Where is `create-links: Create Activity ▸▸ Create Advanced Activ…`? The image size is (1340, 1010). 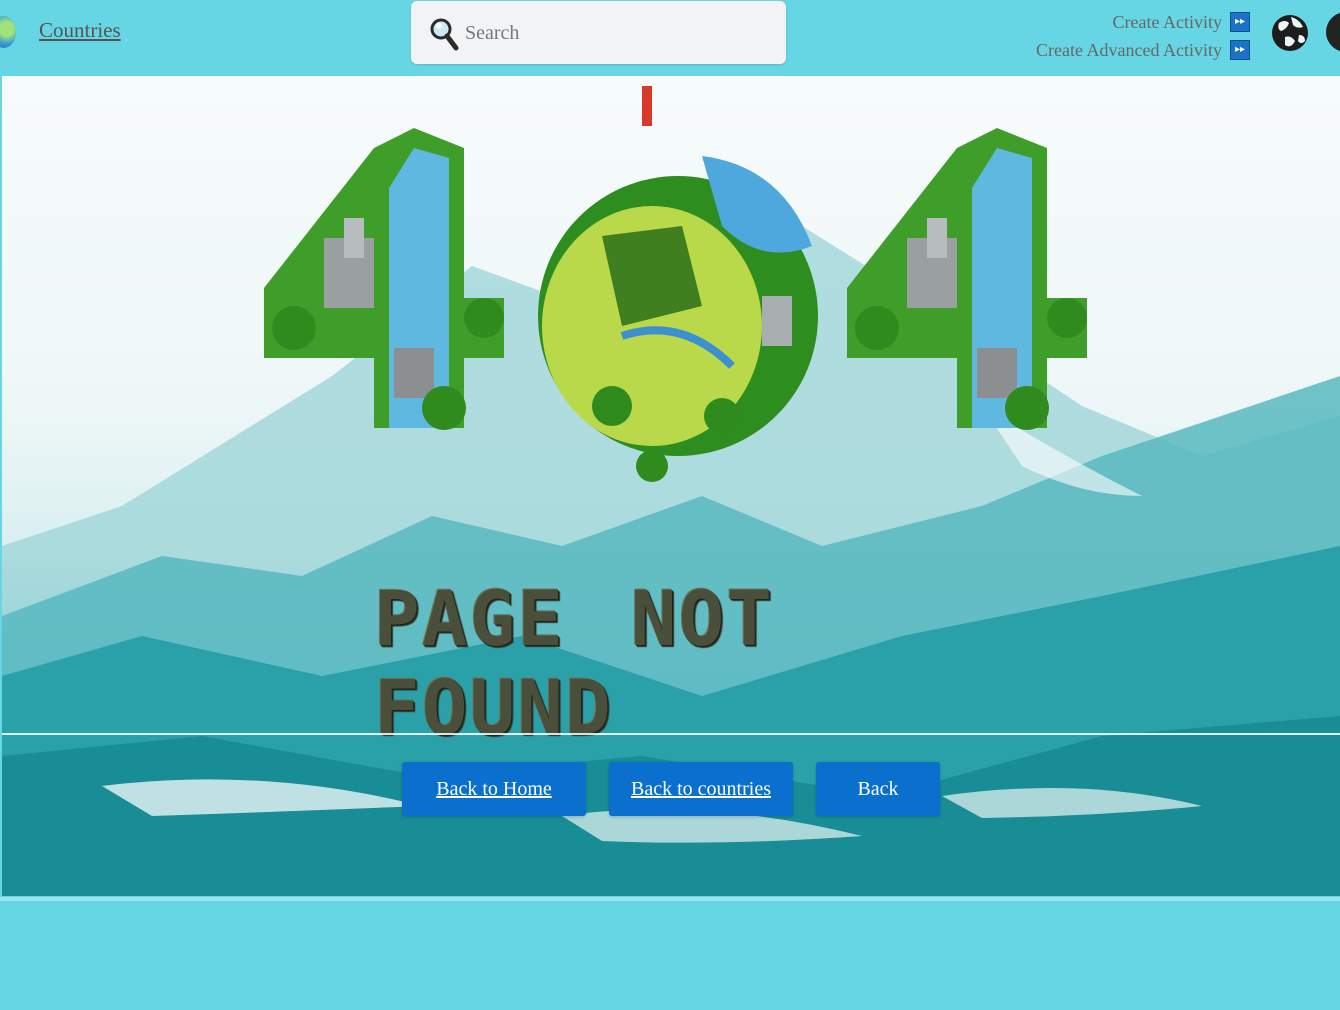
create-links: Create Activity ▸▸ Create Advanced Activ… is located at coordinates (1143, 36).